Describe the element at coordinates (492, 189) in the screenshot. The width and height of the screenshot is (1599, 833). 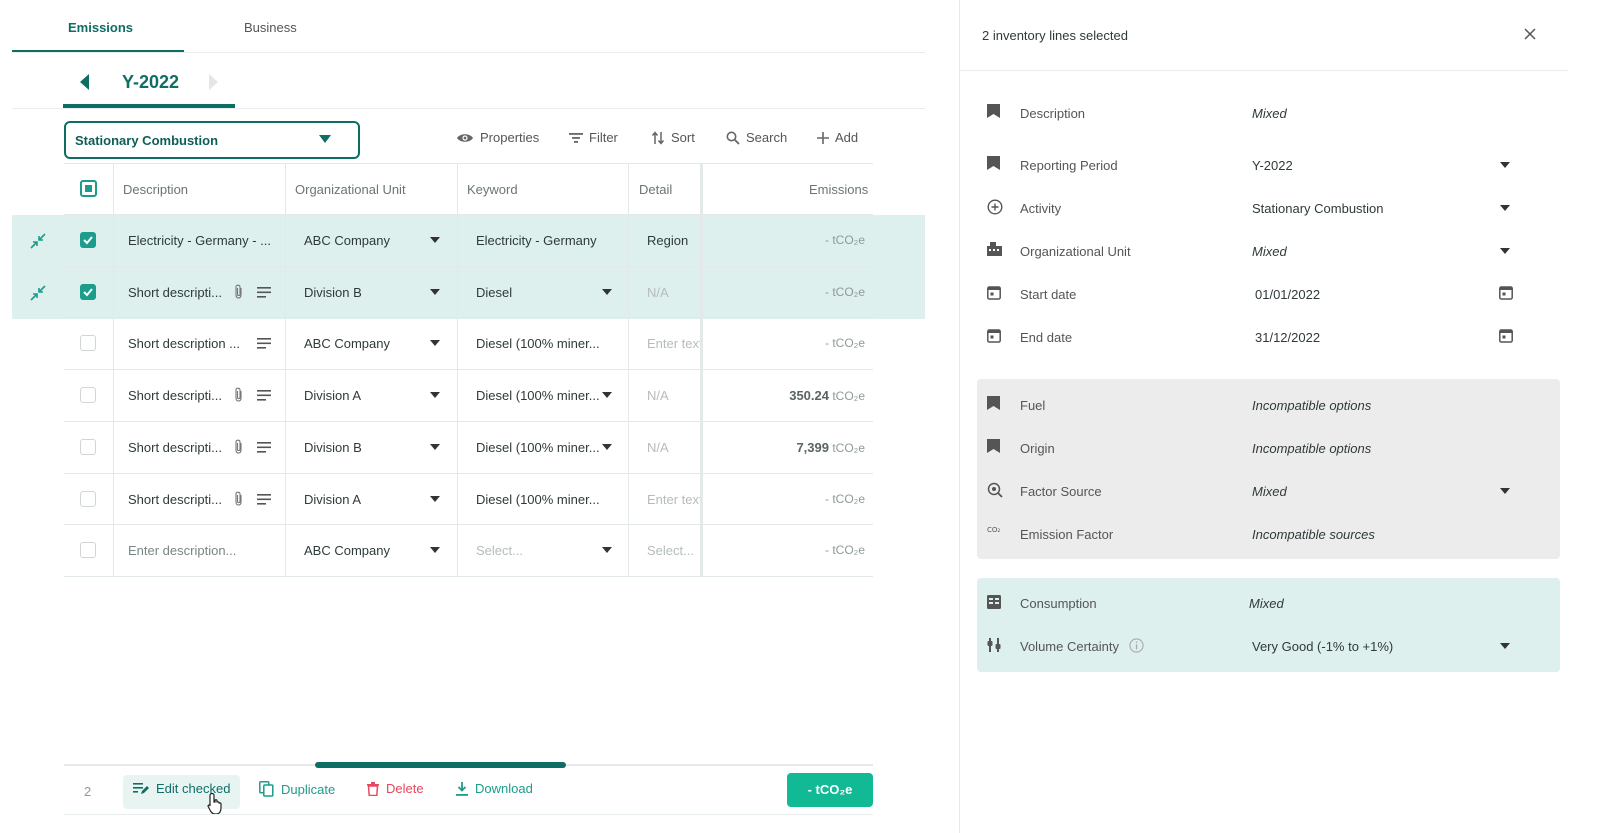
I see `header-keyword: Keyword` at that location.